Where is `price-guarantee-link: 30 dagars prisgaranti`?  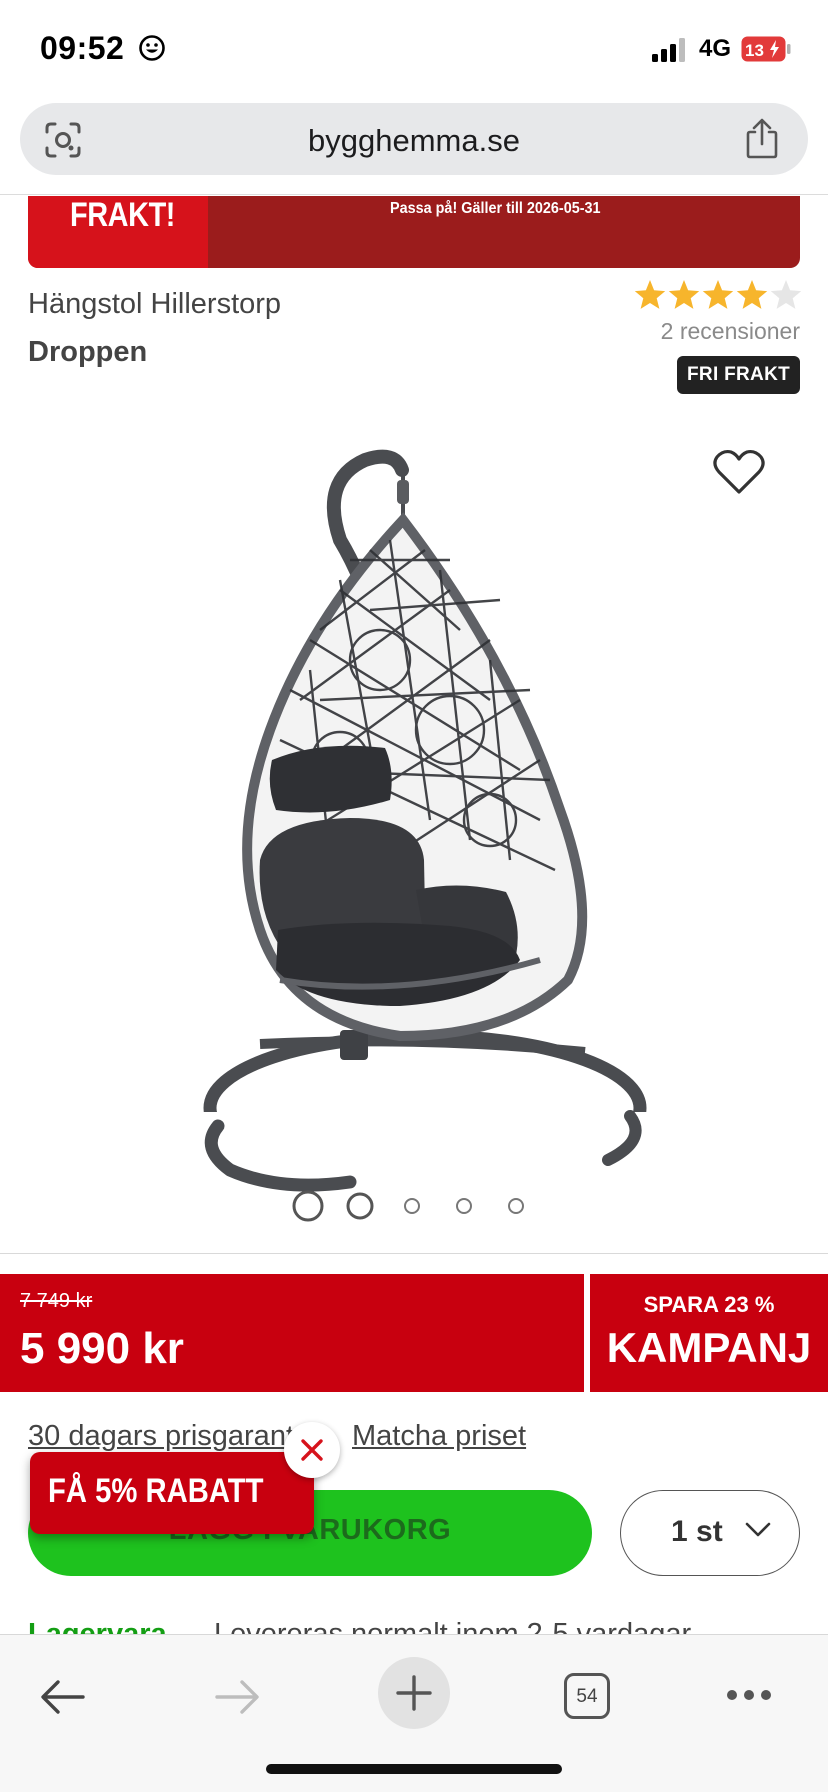 price-guarantee-link: 30 dagars prisgaranti is located at coordinates (160, 1436).